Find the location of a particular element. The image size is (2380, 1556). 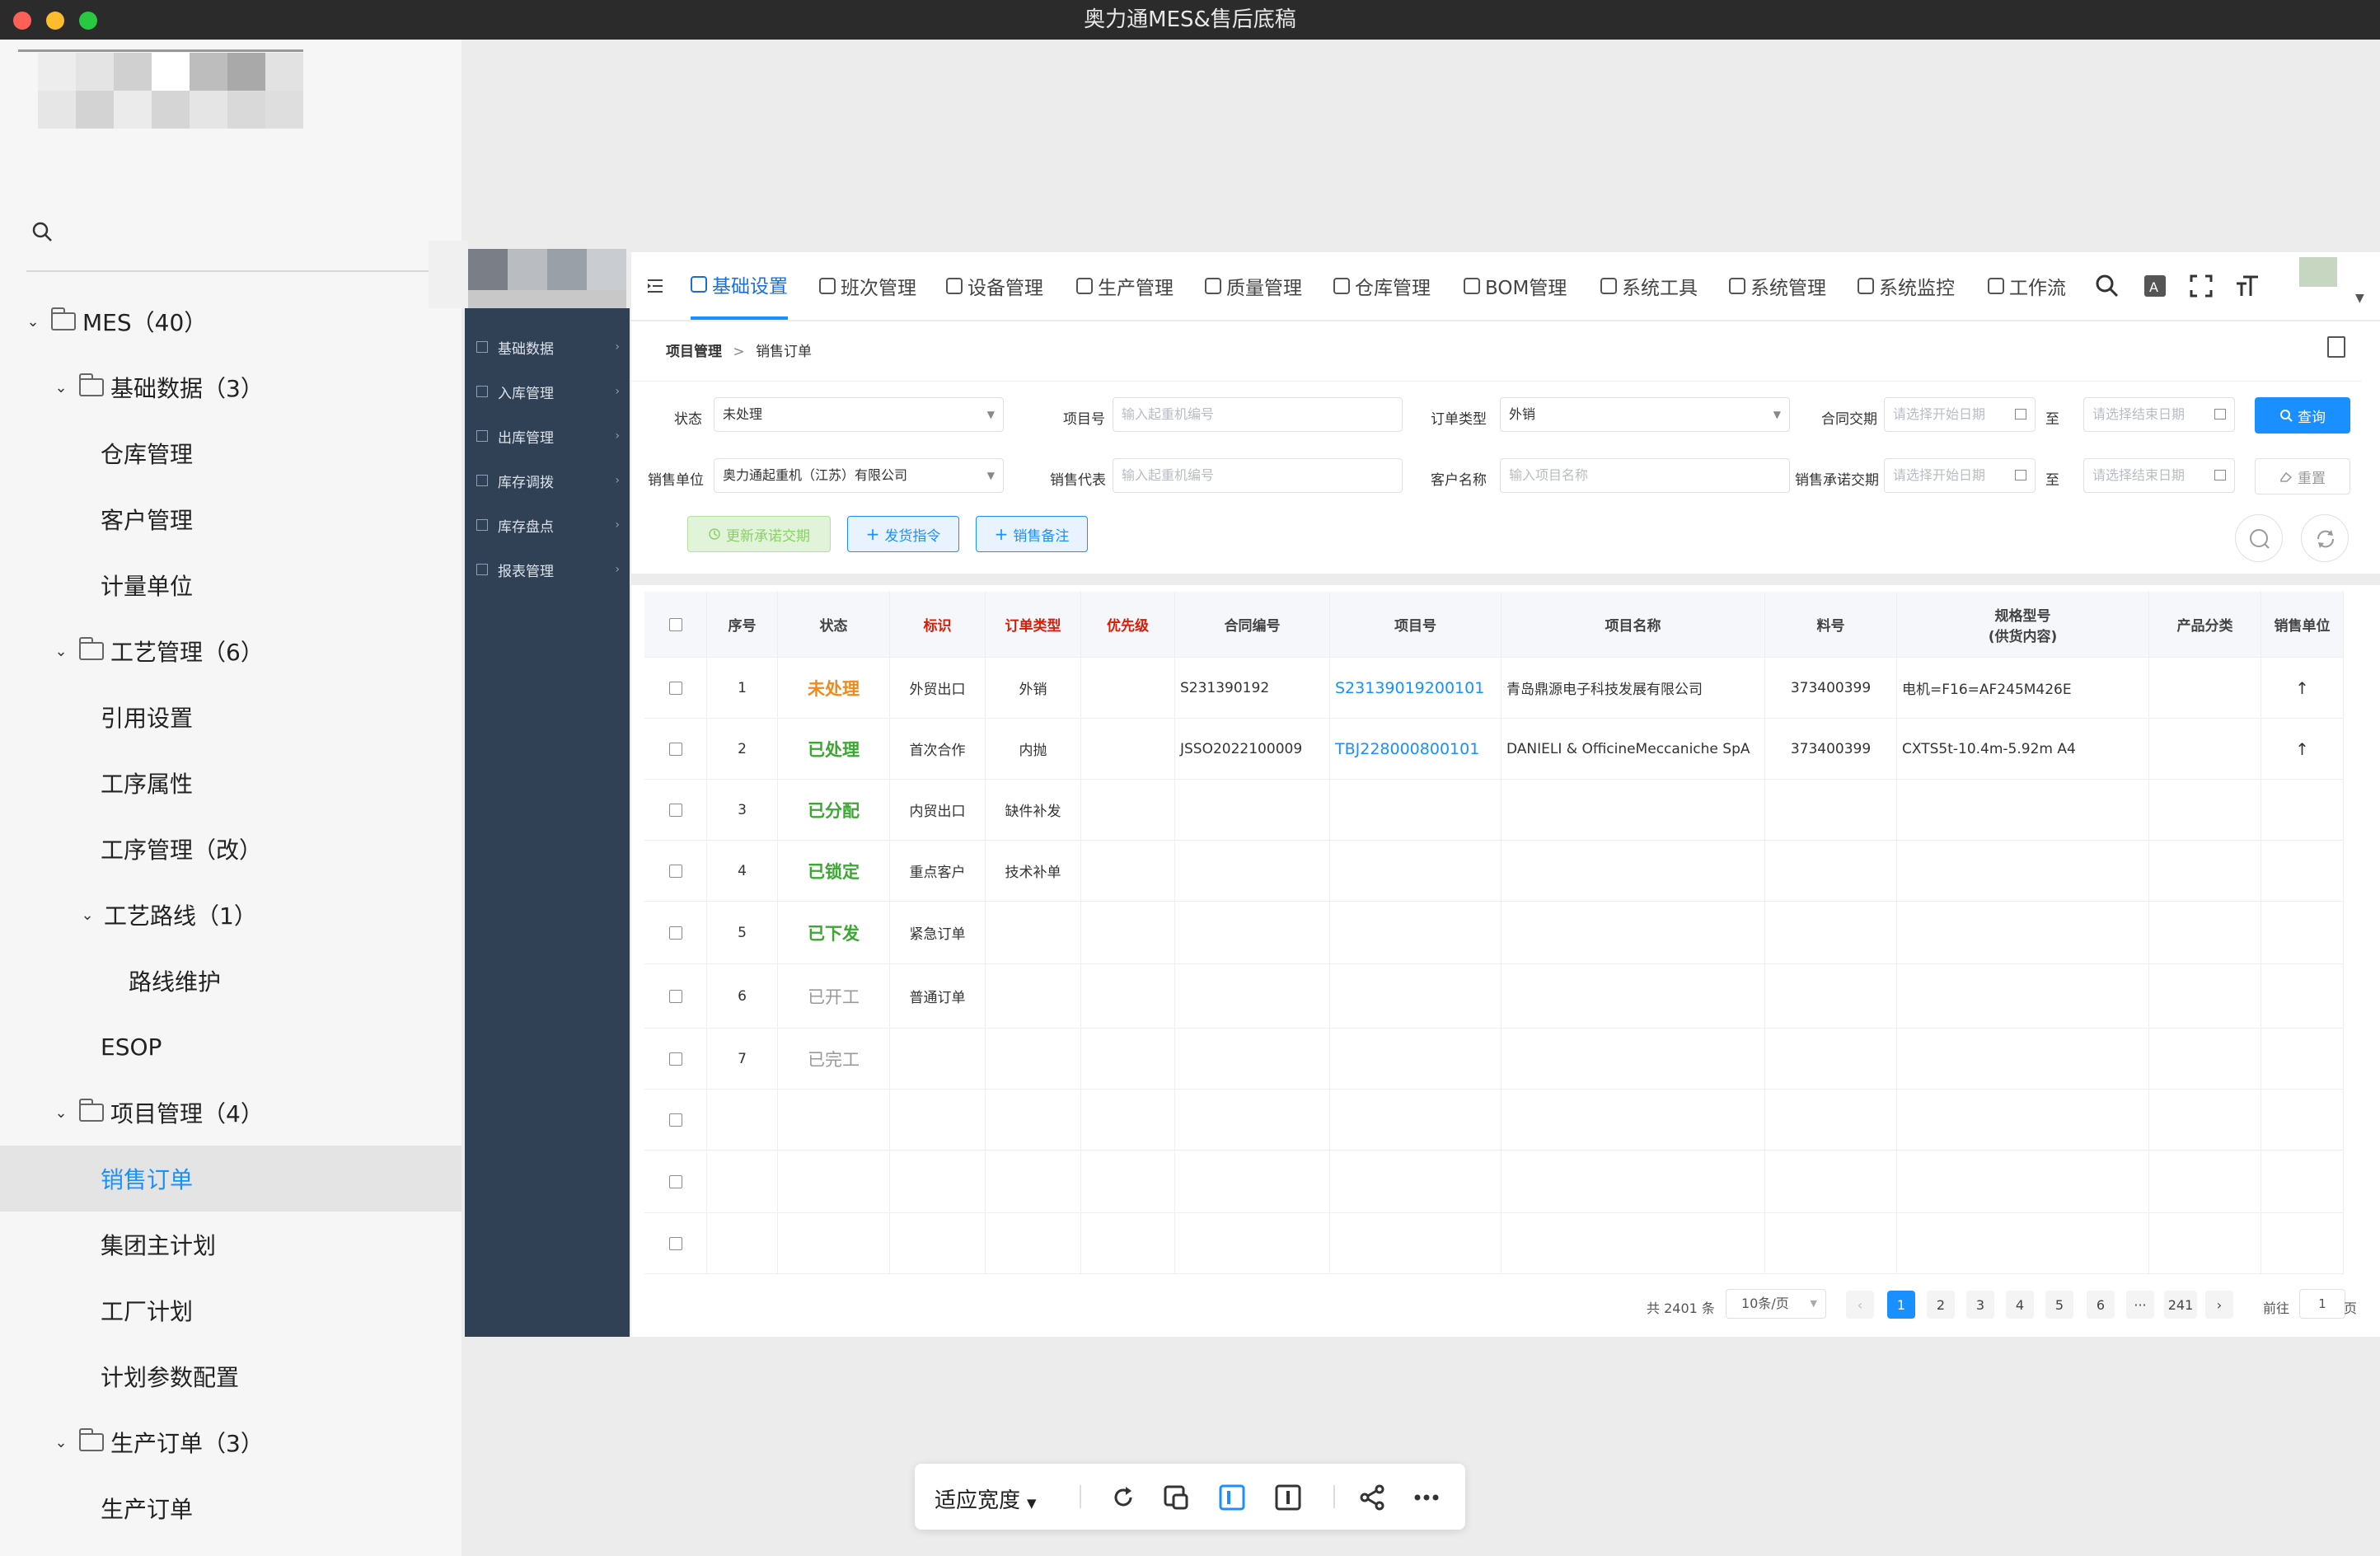

nav-tab: 生产管理 is located at coordinates (1125, 286).